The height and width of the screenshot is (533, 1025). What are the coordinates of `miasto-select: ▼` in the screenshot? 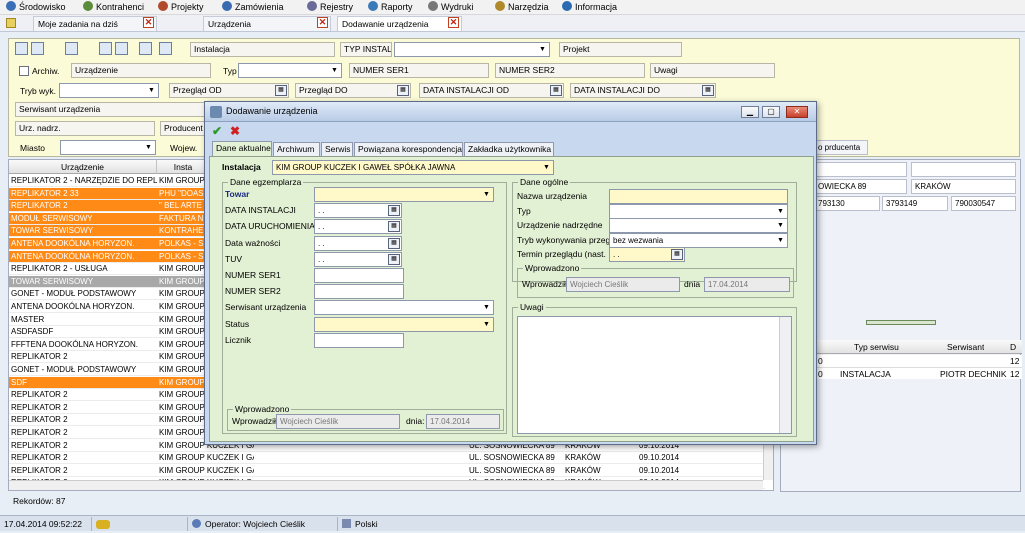 It's located at (108, 147).